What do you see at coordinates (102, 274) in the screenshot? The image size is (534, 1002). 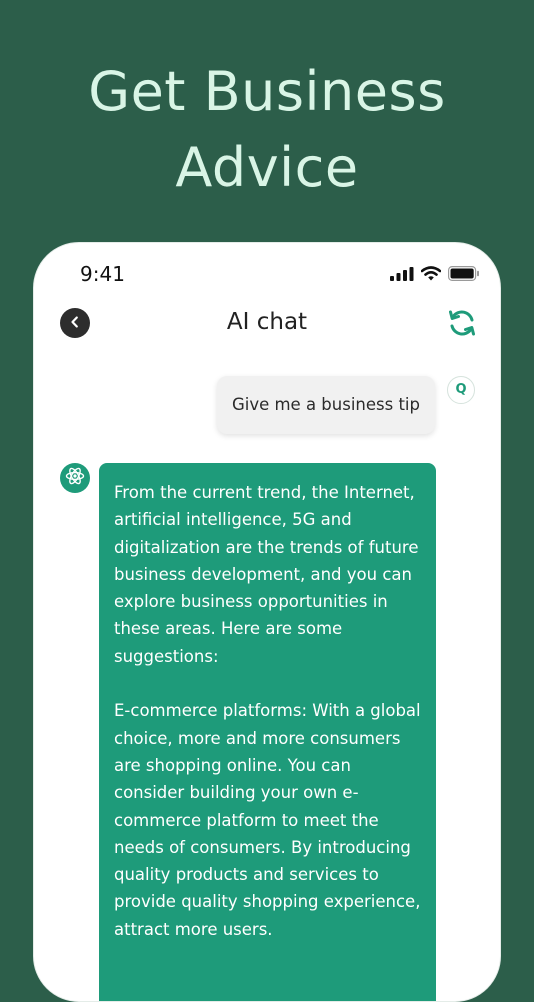 I see `status-time: 9:41` at bounding box center [102, 274].